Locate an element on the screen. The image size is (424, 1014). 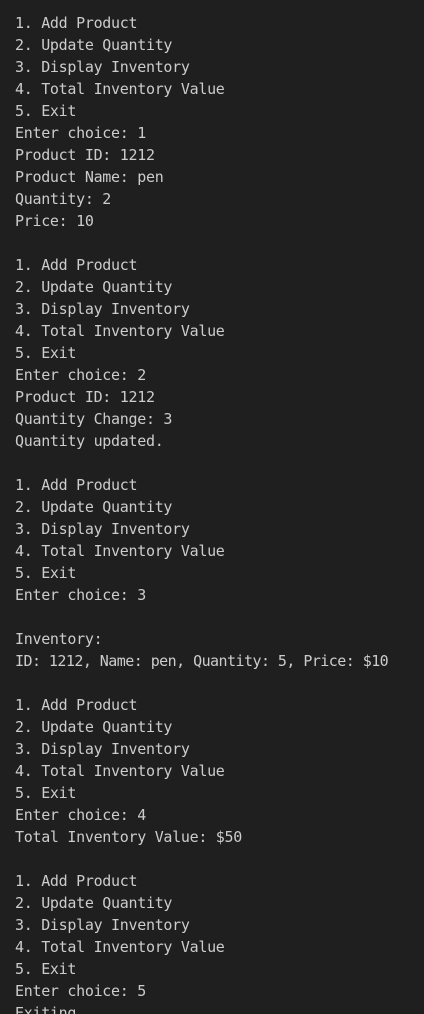
quantity-change-prompt: Quantity Change: 3 is located at coordinates (94, 419).